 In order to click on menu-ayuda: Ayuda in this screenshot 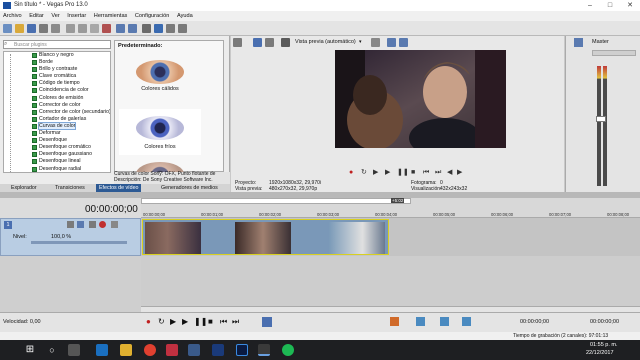, I will do `click(185, 16)`.